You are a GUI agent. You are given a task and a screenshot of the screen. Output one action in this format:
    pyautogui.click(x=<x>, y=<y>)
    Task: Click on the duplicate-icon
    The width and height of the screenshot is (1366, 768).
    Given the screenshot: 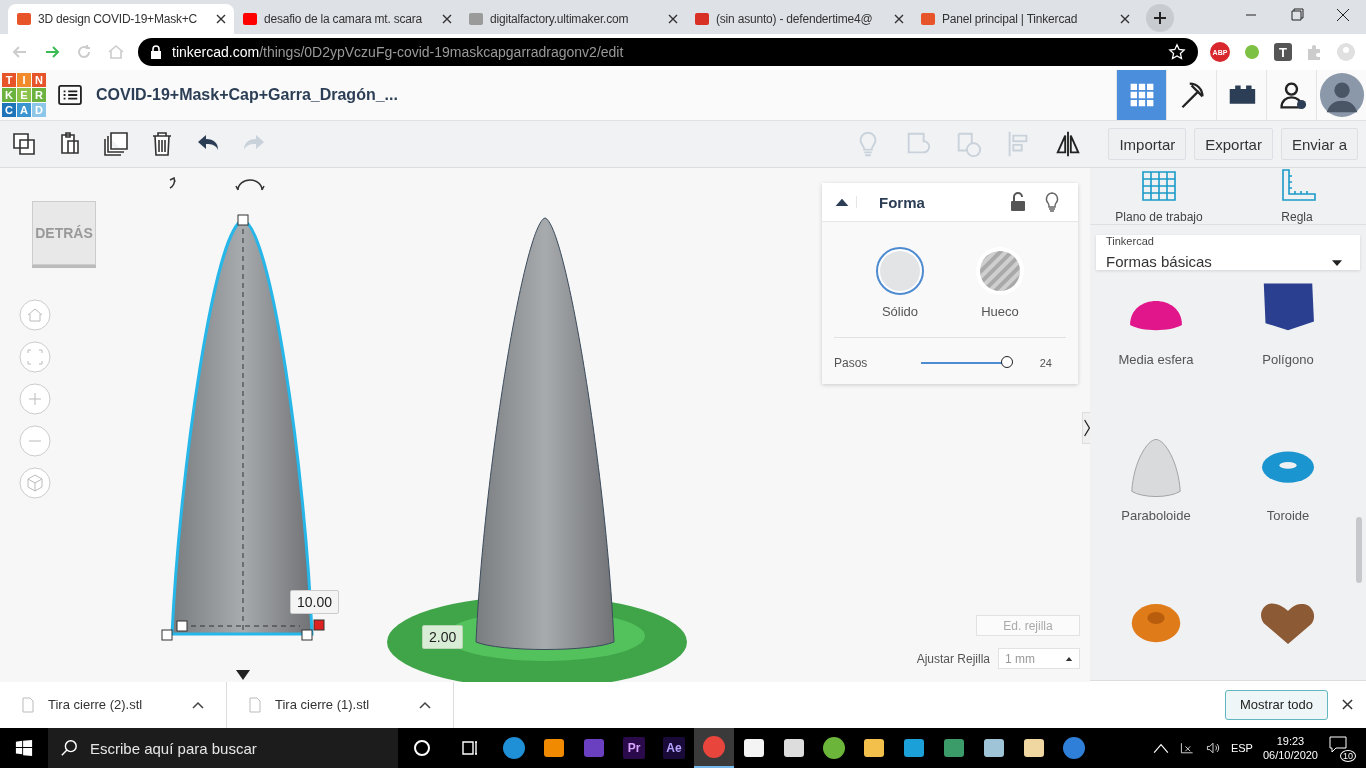 What is the action you would take?
    pyautogui.click(x=116, y=144)
    